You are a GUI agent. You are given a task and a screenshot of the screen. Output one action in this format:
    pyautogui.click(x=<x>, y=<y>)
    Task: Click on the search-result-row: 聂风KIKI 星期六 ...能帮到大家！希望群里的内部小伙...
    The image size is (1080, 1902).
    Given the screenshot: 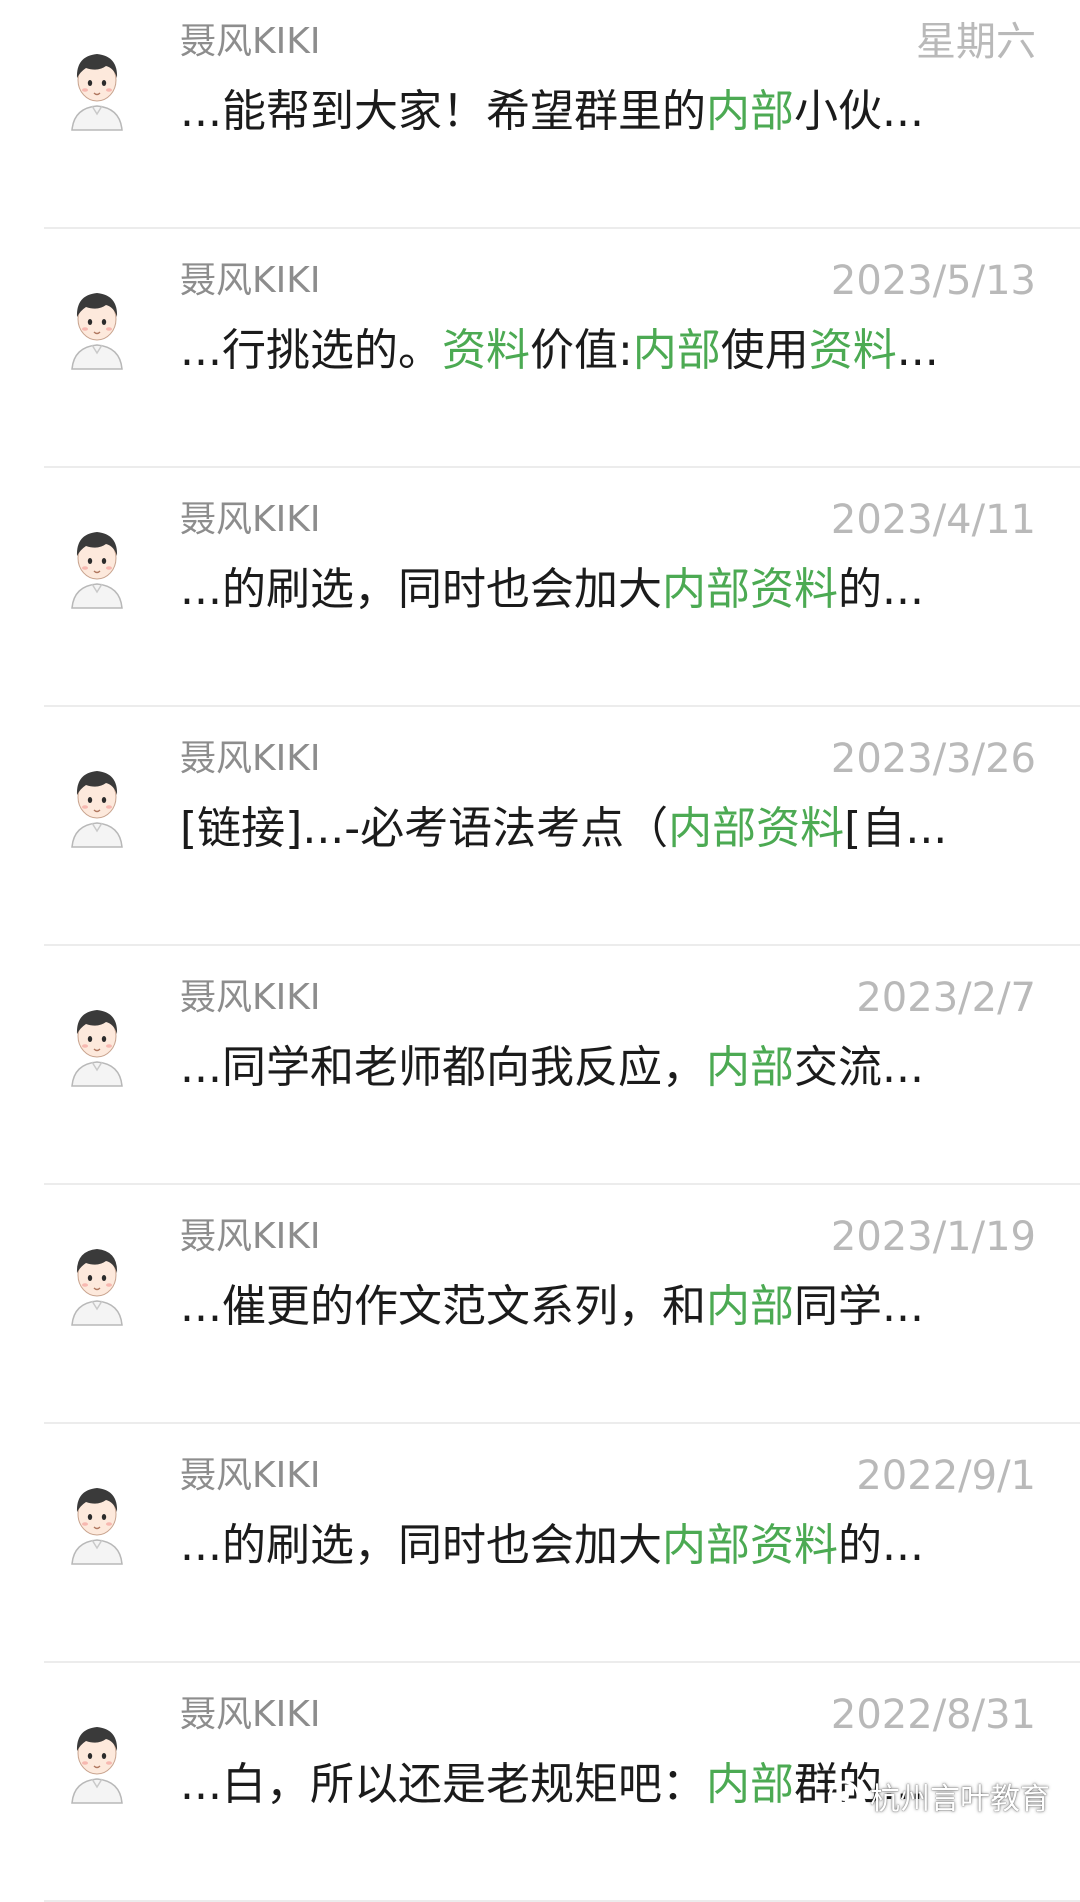 What is the action you would take?
    pyautogui.click(x=540, y=114)
    